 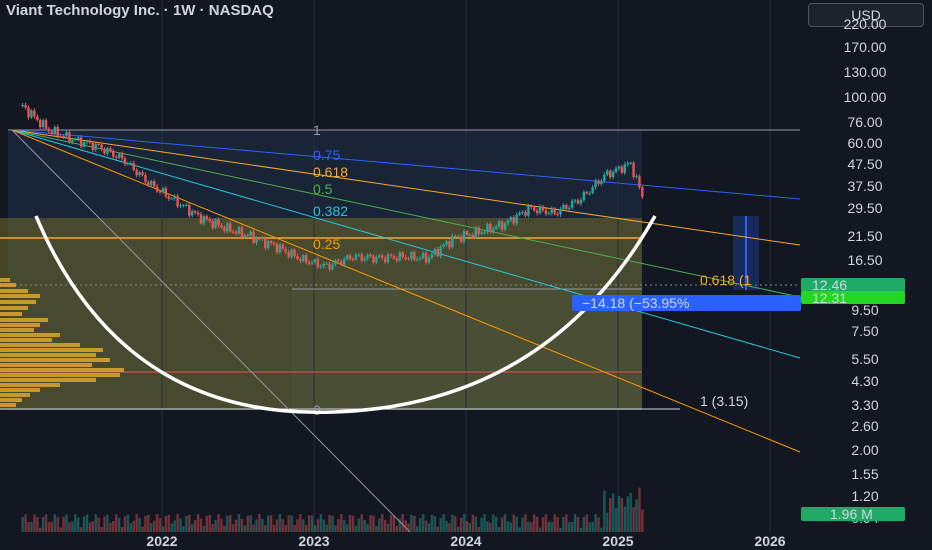 I want to click on y-tick-label: 37.50, so click(x=864, y=186).